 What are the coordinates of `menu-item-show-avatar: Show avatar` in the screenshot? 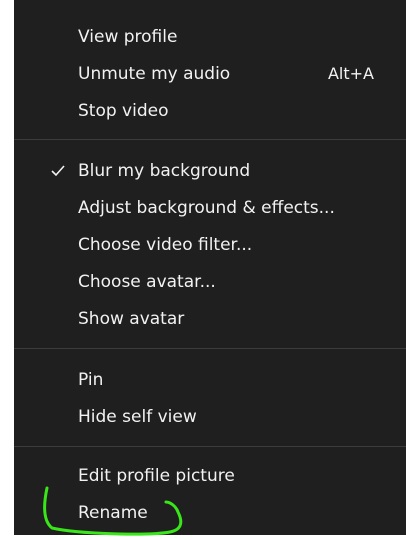 It's located at (210, 319).